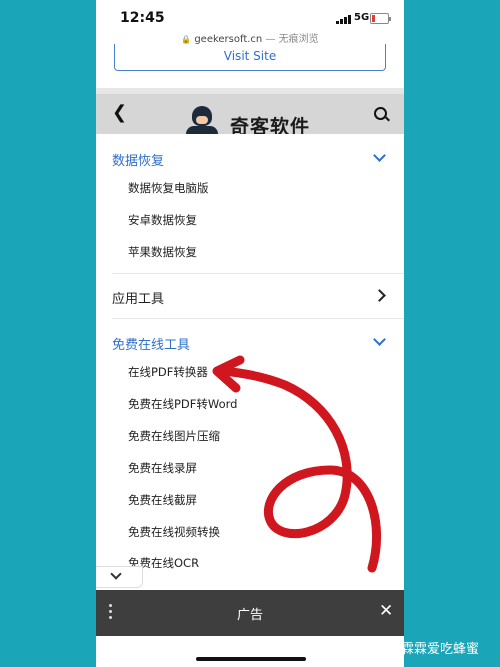 The width and height of the screenshot is (500, 667). I want to click on menu-section-online-tools: 免费在线工具, so click(151, 343).